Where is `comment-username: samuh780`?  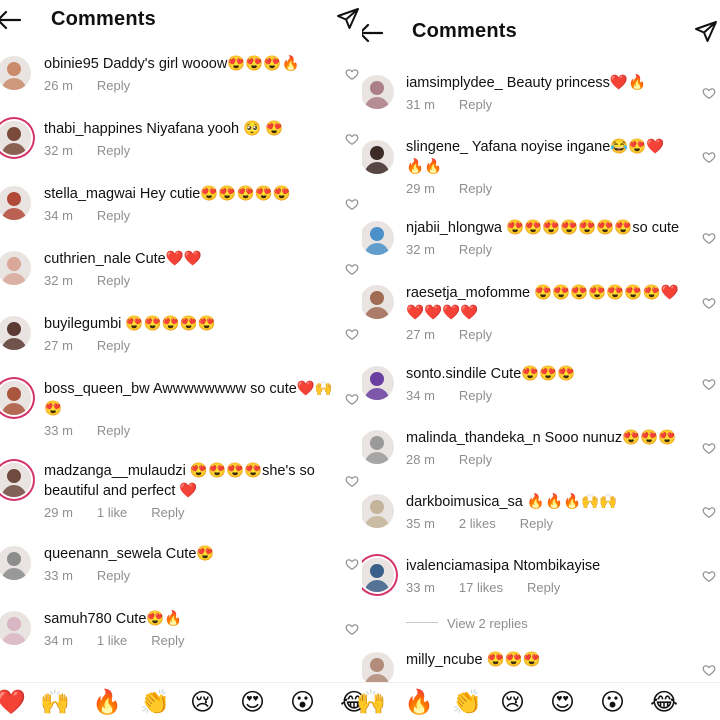
comment-username: samuh780 is located at coordinates (78, 619).